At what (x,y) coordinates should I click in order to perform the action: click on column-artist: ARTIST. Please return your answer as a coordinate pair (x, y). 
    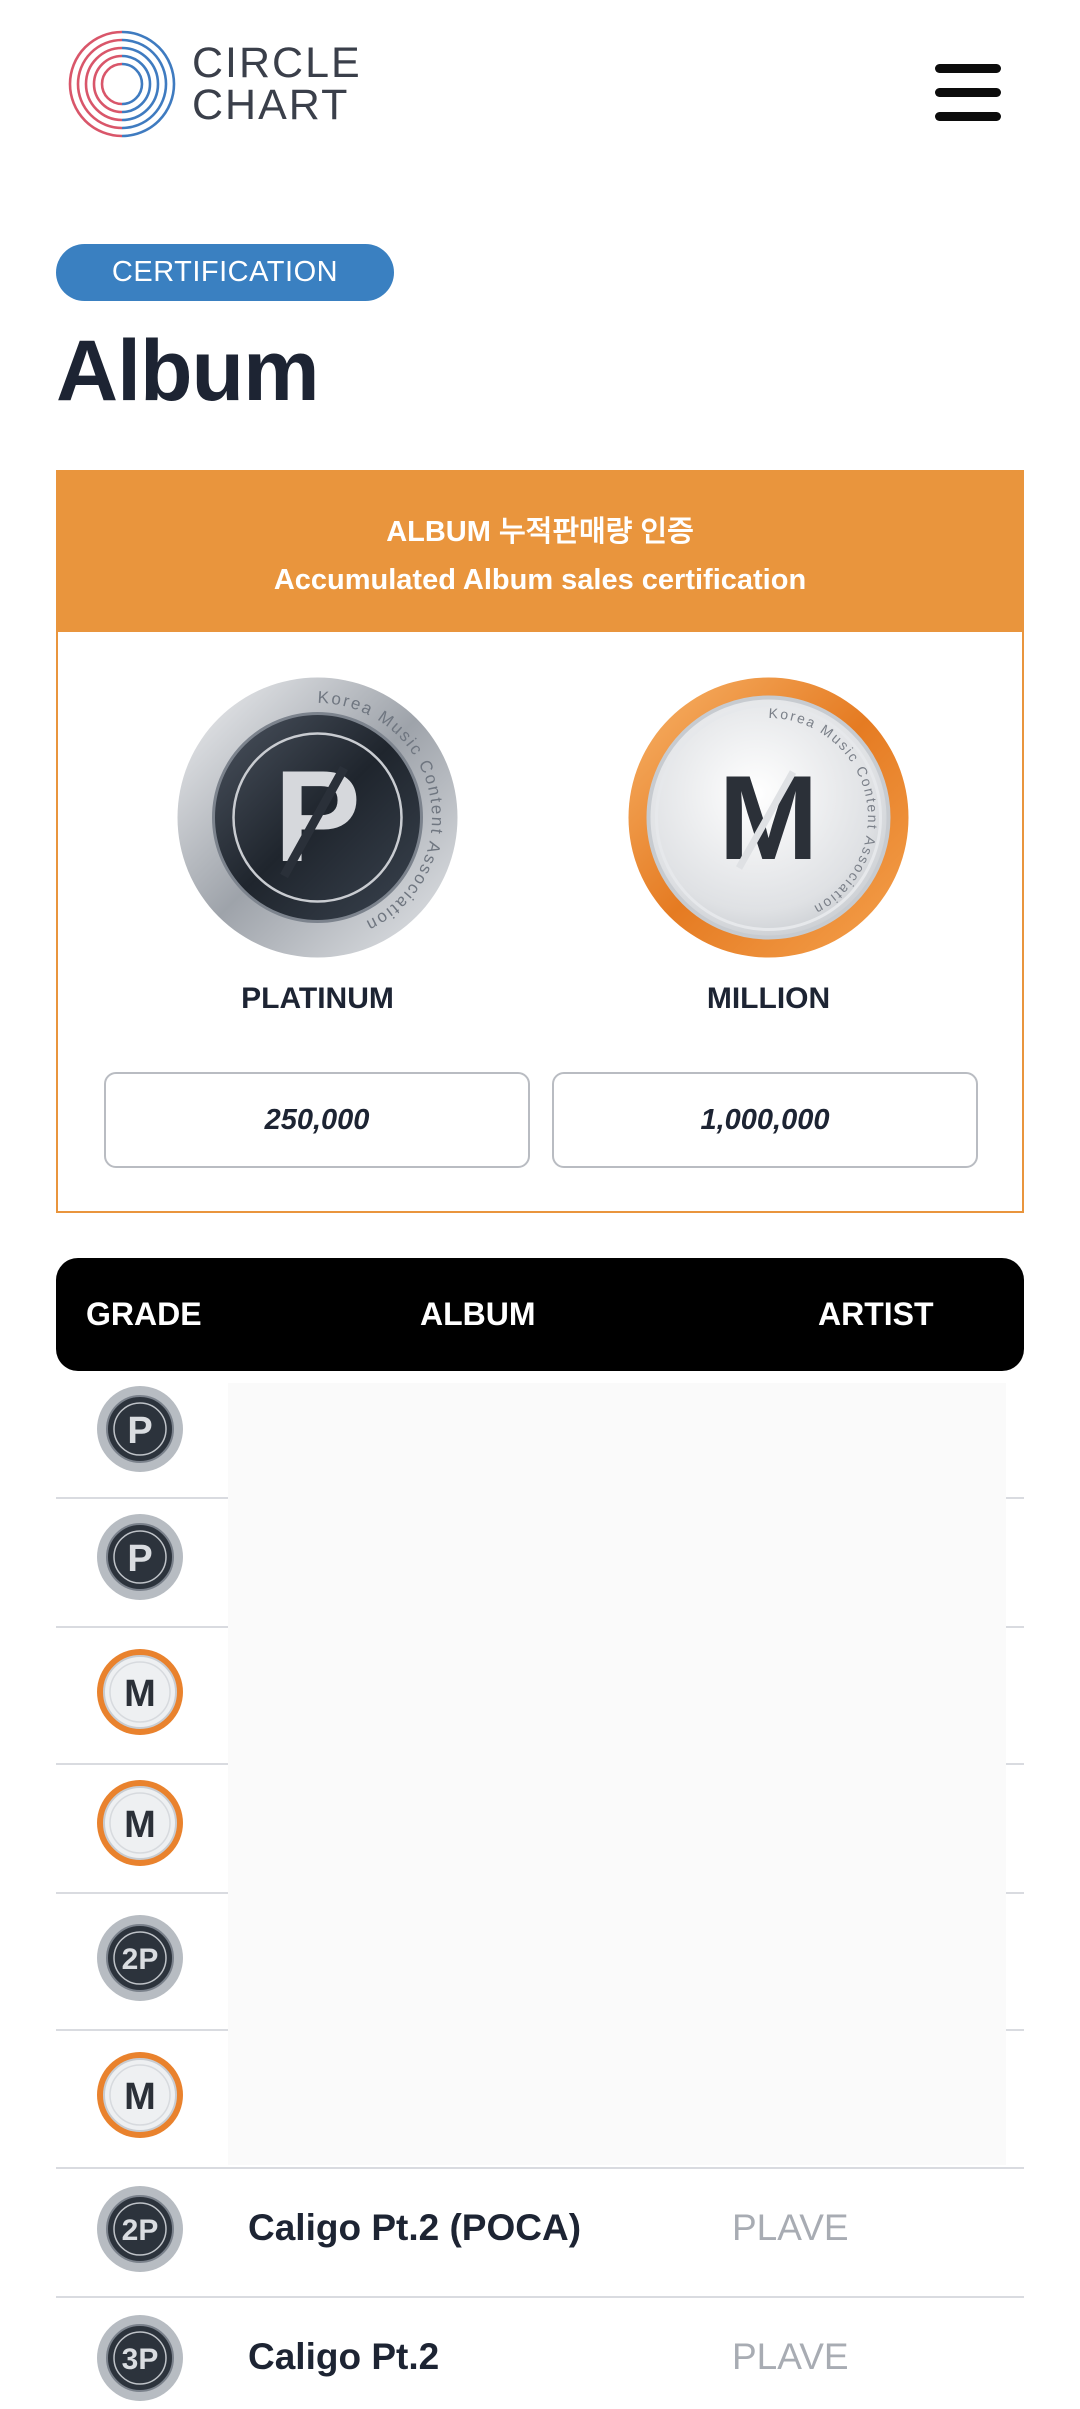
    Looking at the image, I should click on (876, 1314).